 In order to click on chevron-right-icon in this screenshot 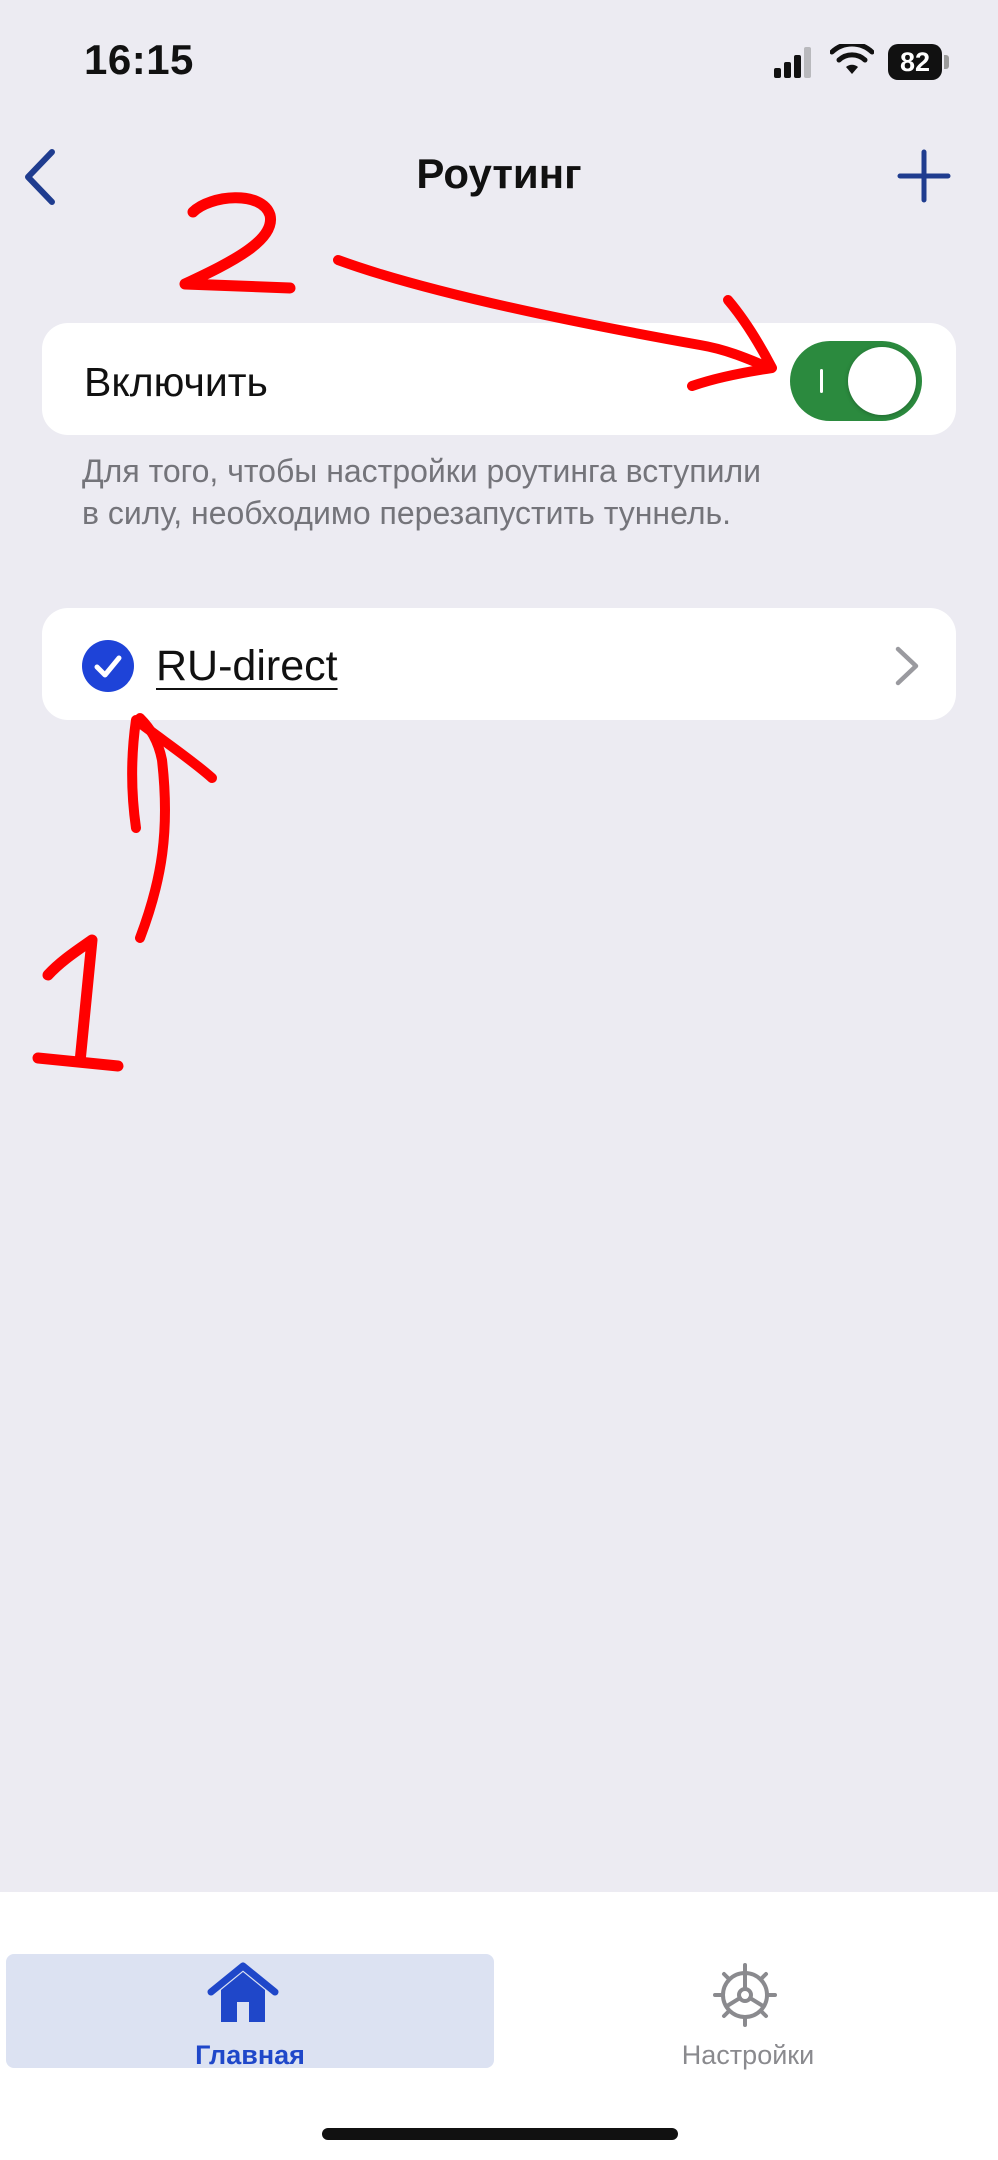, I will do `click(907, 666)`.